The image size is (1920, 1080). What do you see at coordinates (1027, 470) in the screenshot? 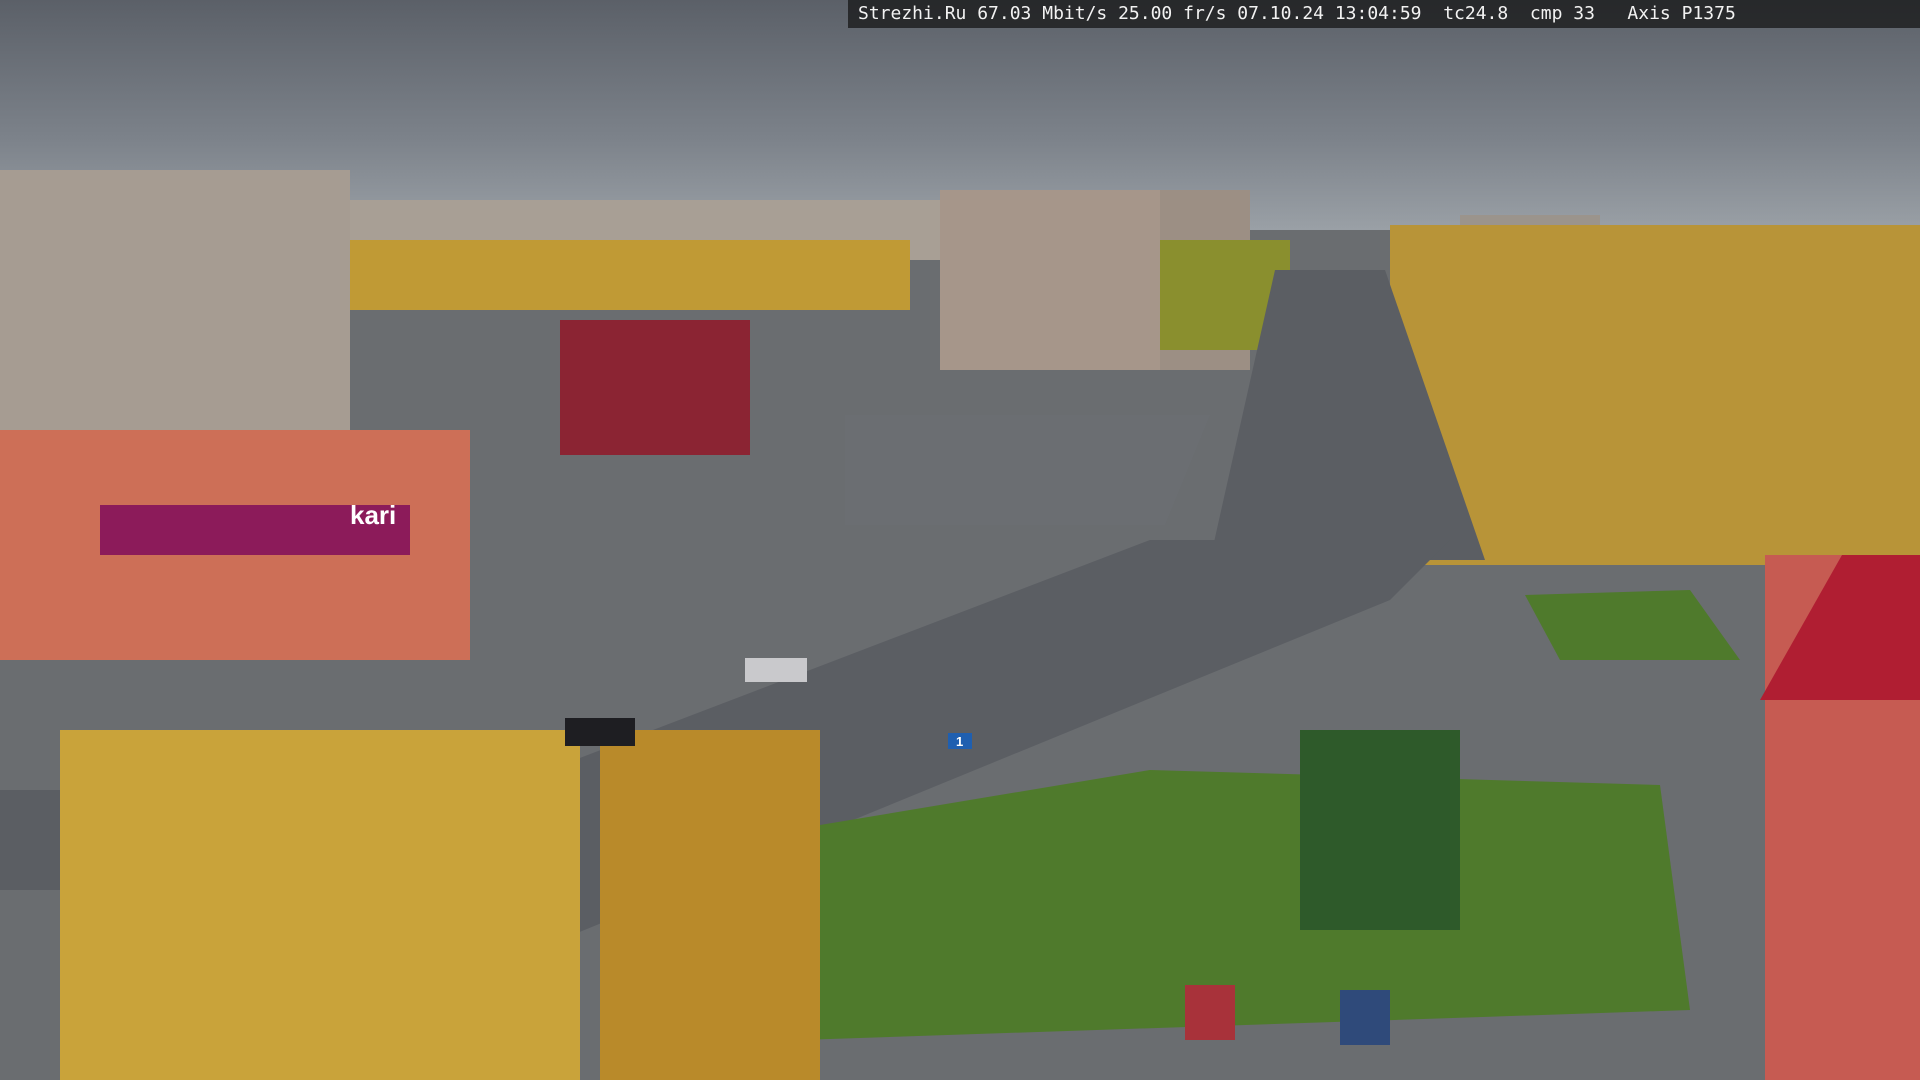
I see `town-square` at bounding box center [1027, 470].